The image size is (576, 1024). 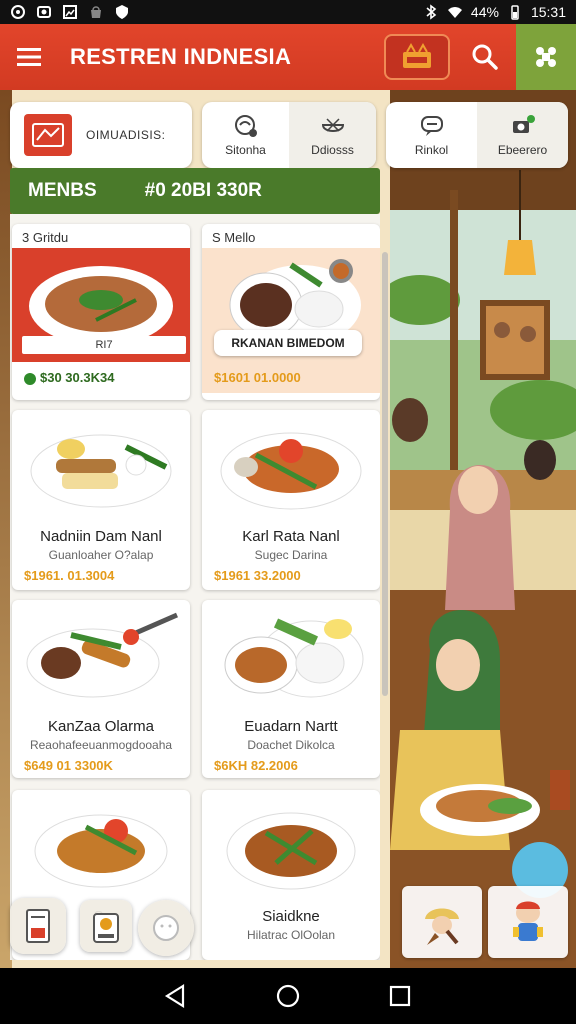 I want to click on tab-label: Ddiosss, so click(x=332, y=150).